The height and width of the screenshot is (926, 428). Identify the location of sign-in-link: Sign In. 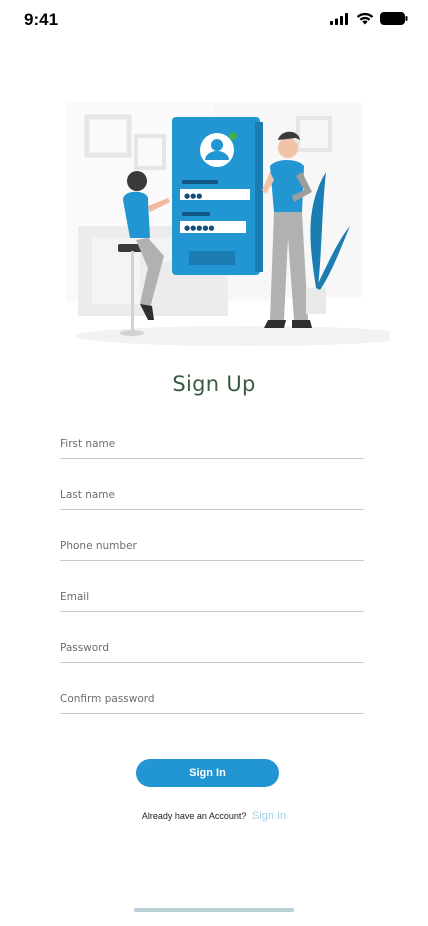
(269, 816).